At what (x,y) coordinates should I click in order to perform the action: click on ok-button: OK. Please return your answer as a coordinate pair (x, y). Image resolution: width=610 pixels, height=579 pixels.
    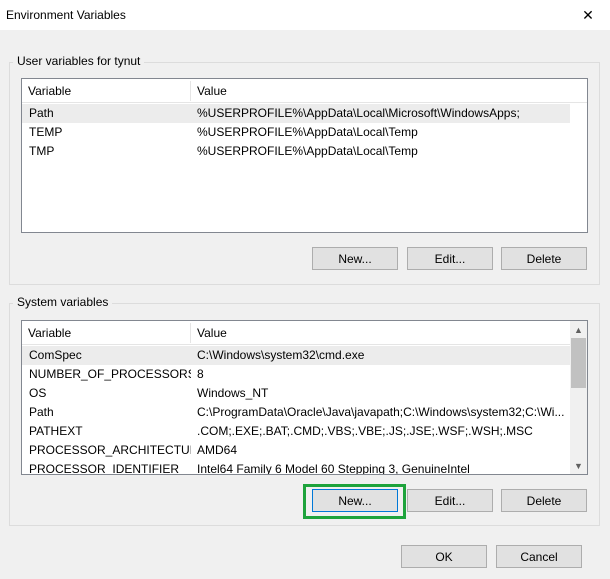
    Looking at the image, I should click on (444, 556).